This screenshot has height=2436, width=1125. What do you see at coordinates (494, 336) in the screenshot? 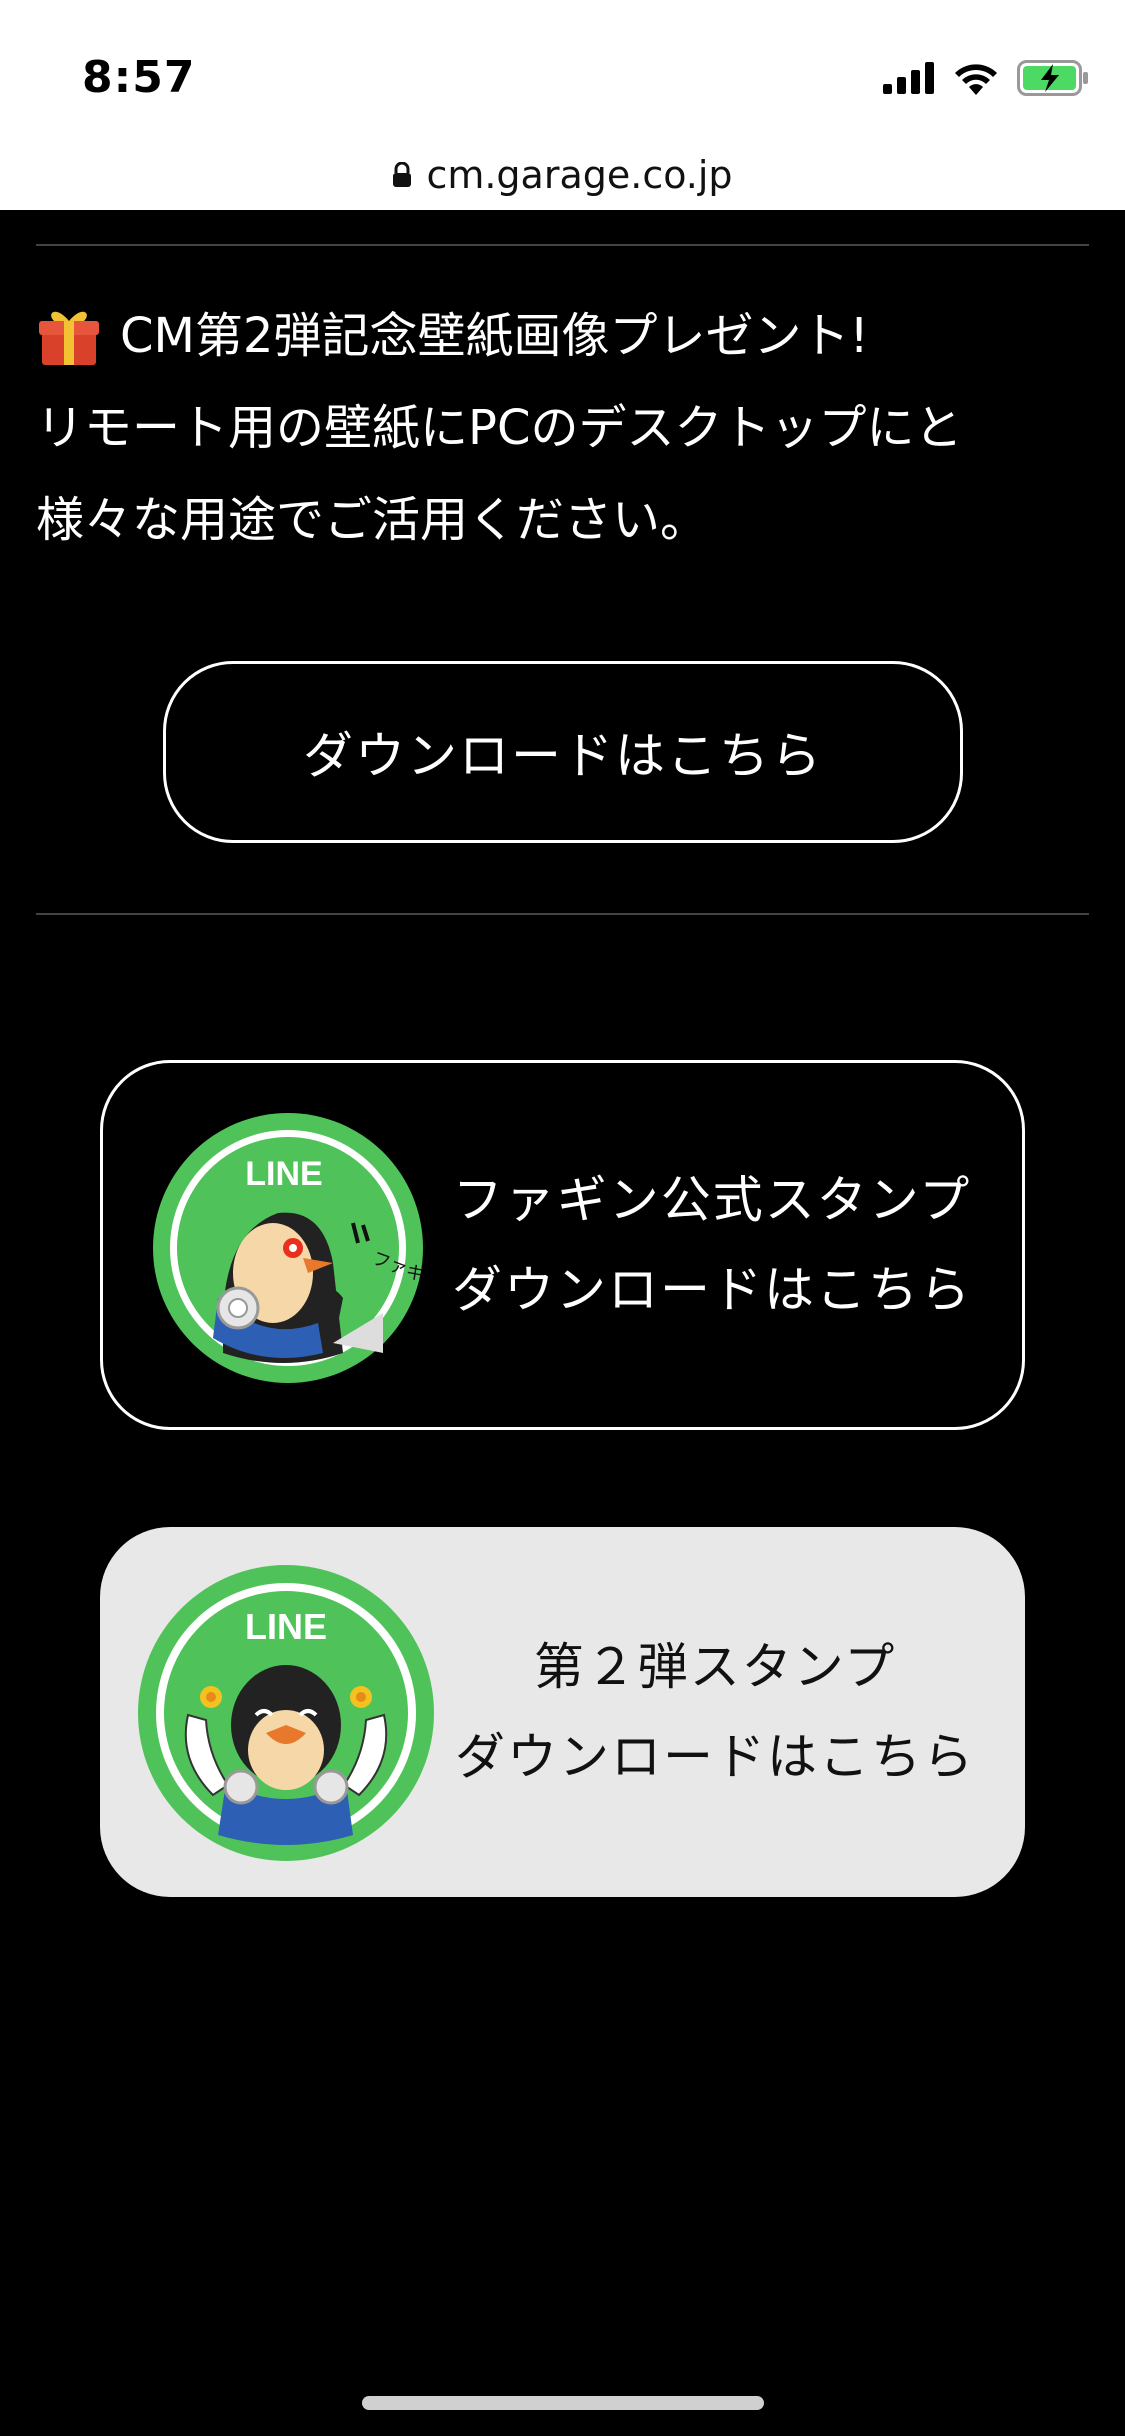
I see `promo-line-1: CM第2弾記念壁紙画像プレゼント!` at bounding box center [494, 336].